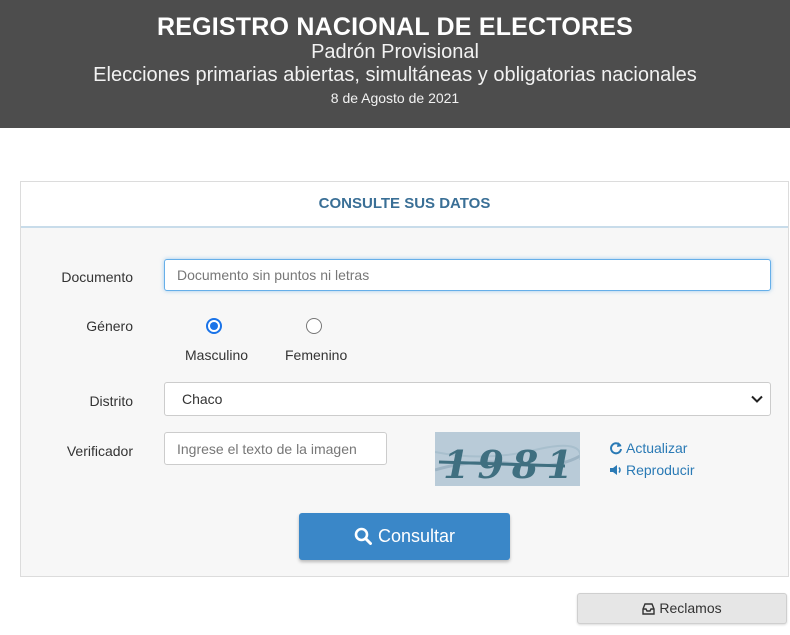 The width and height of the screenshot is (790, 635). I want to click on search-icon, so click(363, 536).